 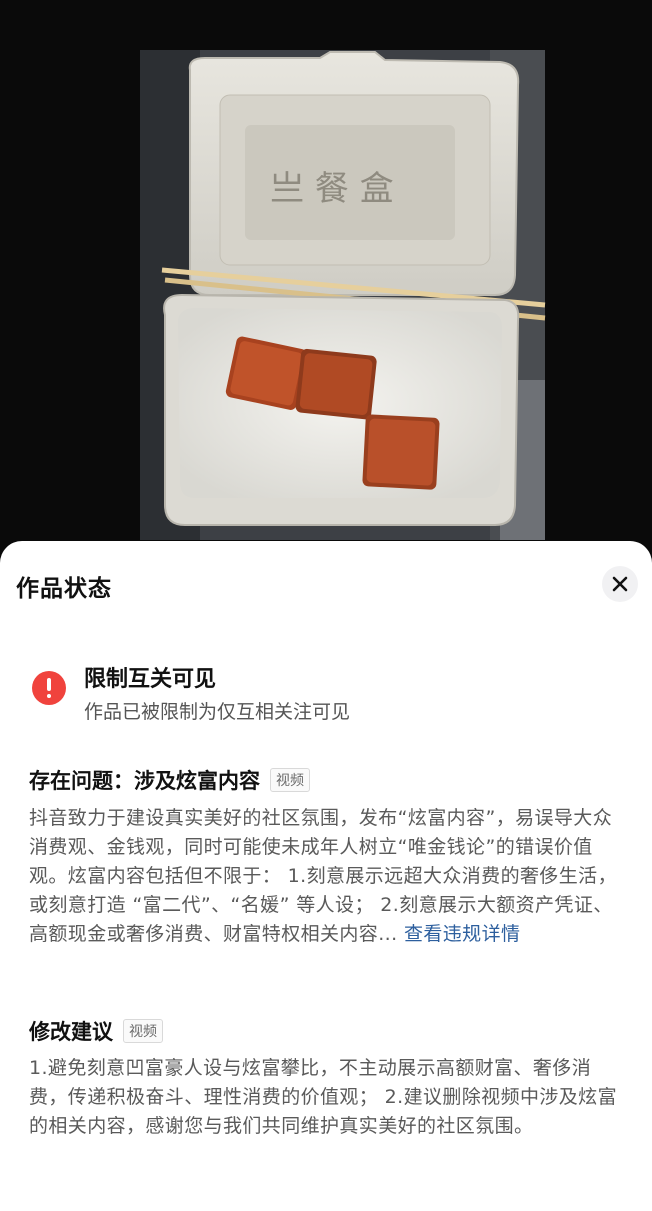 I want to click on alert-icon, so click(x=49, y=688).